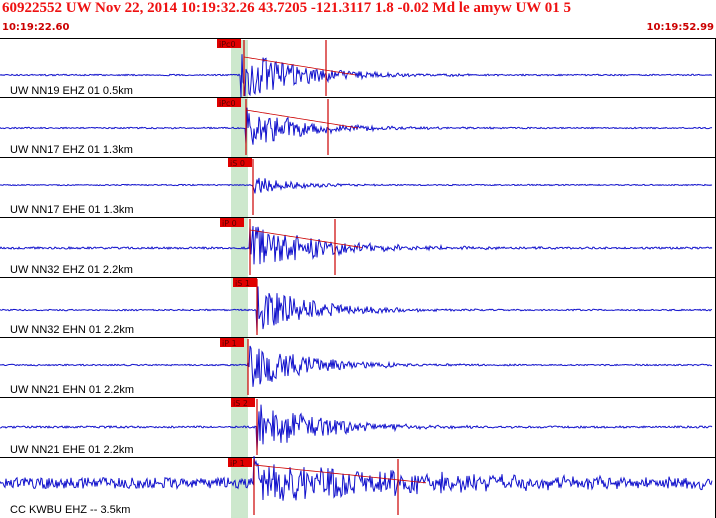  Describe the element at coordinates (358, 427) in the screenshot. I see `channel-7: iS 2 UW NN21 EHE 01 2.2km` at that location.